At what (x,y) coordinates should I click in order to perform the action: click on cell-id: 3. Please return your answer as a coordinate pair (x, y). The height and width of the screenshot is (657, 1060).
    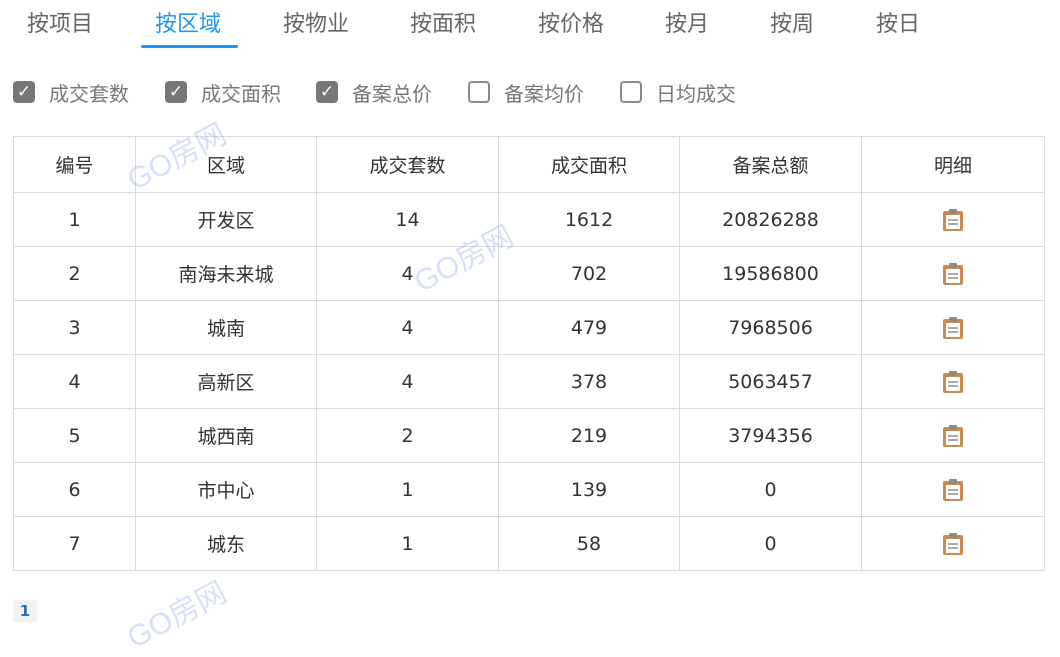
    Looking at the image, I should click on (74, 327).